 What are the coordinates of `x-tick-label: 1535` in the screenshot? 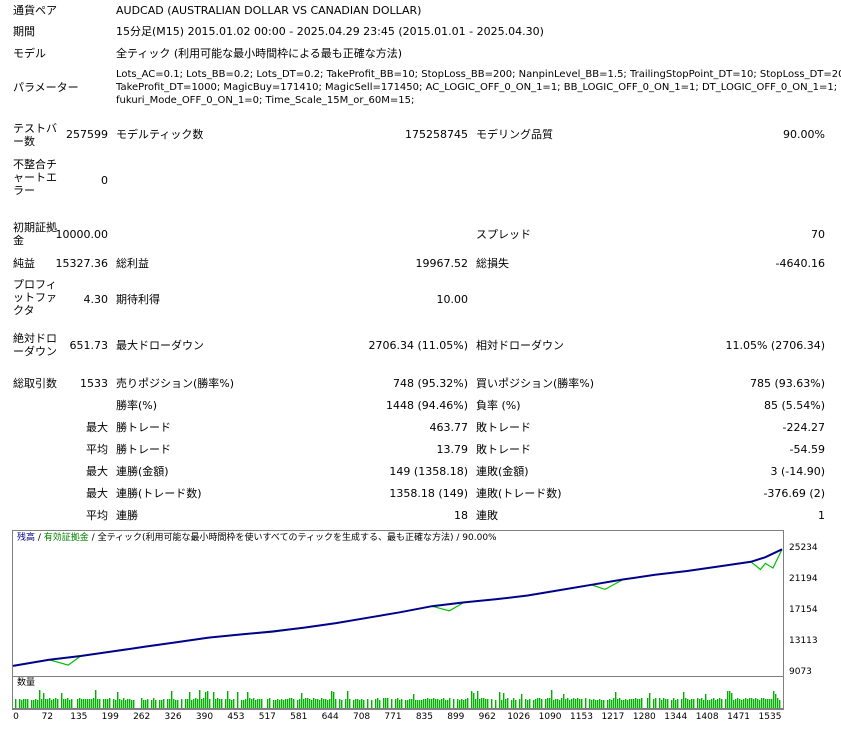 It's located at (770, 717).